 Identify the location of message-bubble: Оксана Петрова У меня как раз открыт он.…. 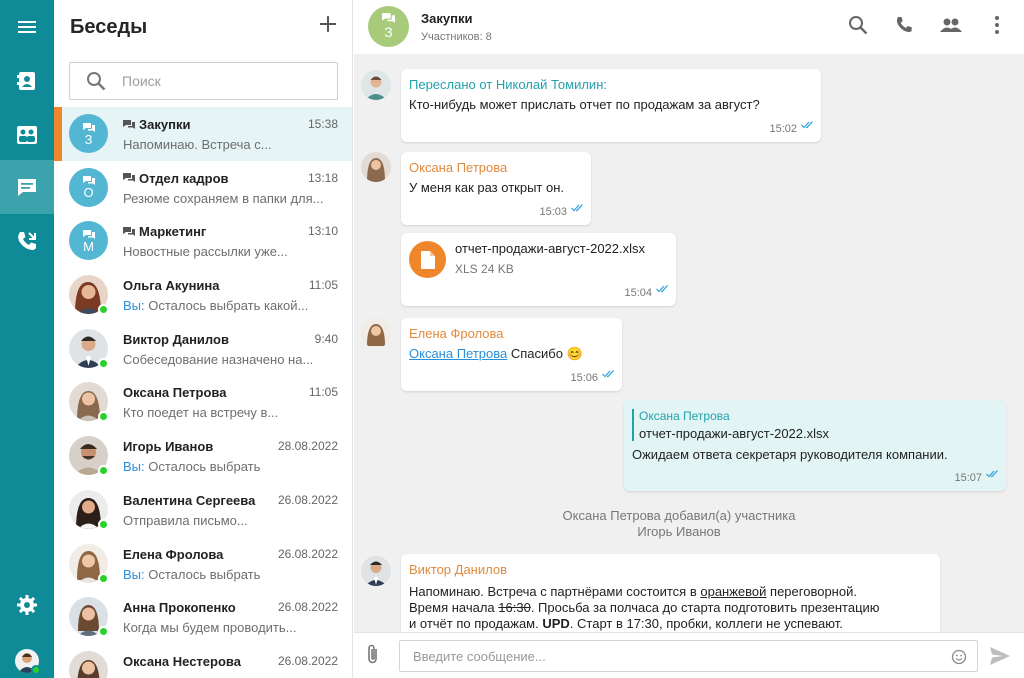
(496, 188).